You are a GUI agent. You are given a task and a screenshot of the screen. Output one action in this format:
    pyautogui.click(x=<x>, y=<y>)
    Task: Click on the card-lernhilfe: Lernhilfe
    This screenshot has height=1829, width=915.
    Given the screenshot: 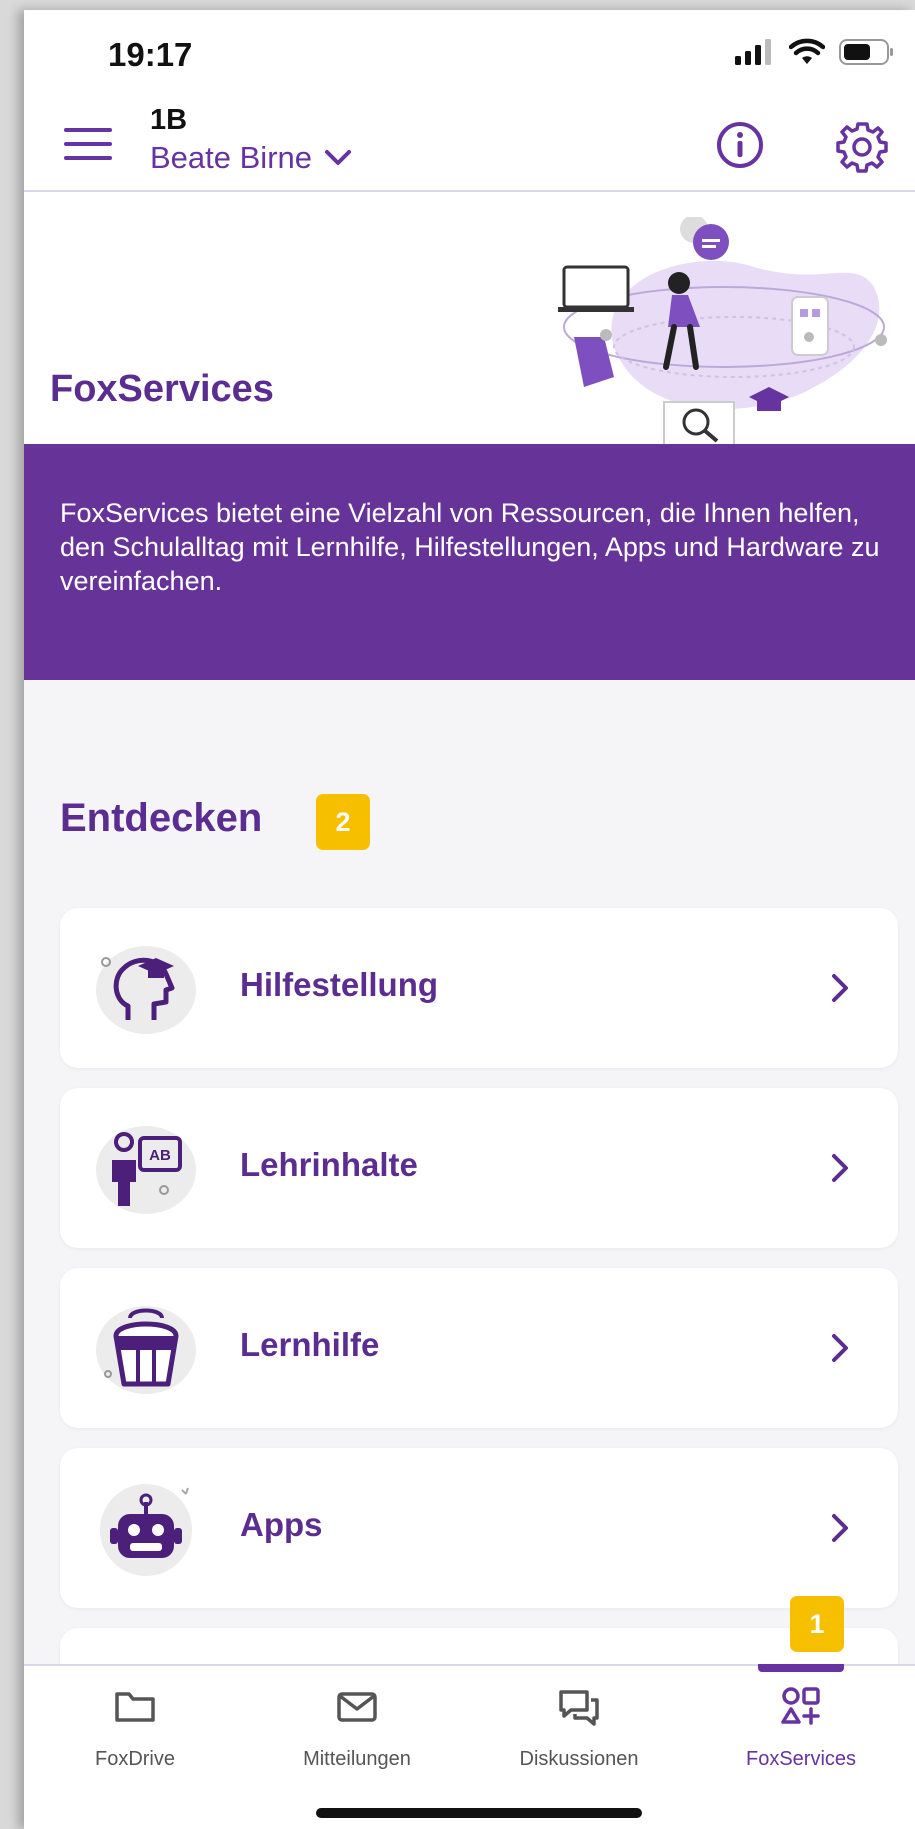 What is the action you would take?
    pyautogui.click(x=479, y=1348)
    